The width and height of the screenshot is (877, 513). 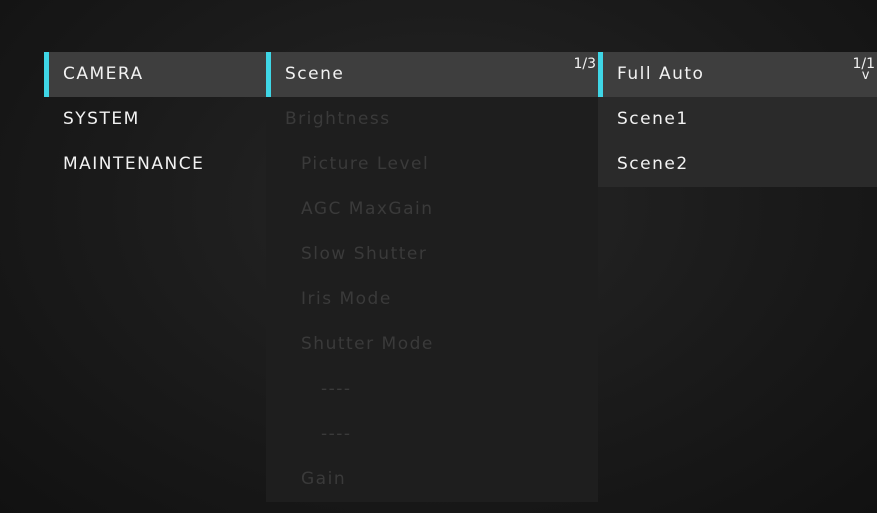 I want to click on sub-menu-item-slow-shutter: Slow Shutter, so click(x=432, y=254).